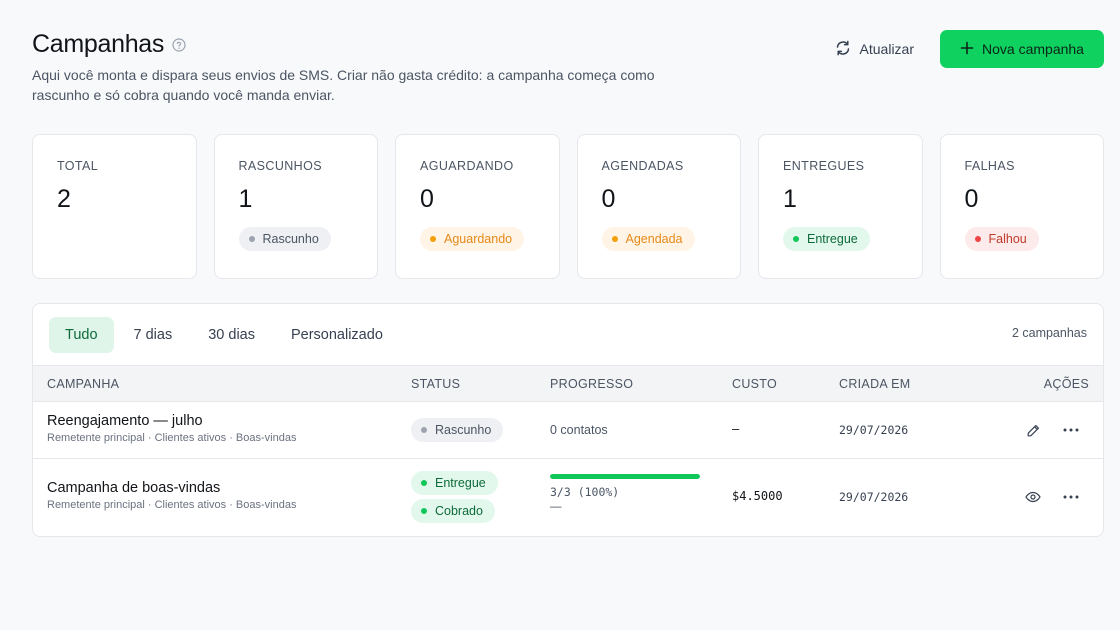 The height and width of the screenshot is (630, 1120). Describe the element at coordinates (472, 239) in the screenshot. I see `status-badge: Aguardando` at that location.